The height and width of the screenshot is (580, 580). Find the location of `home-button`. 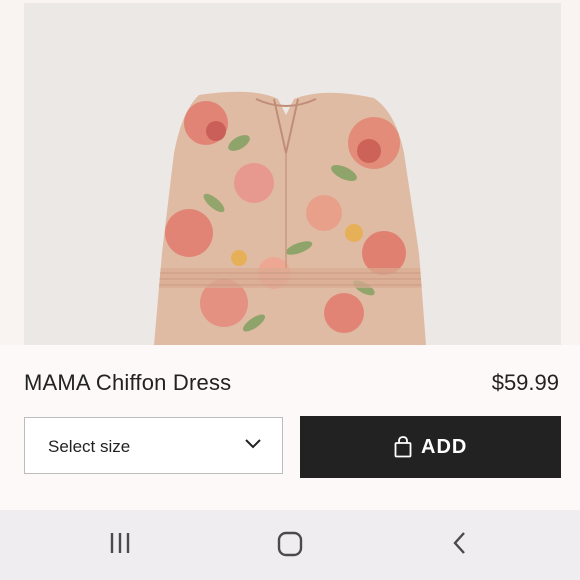

home-button is located at coordinates (290, 545).